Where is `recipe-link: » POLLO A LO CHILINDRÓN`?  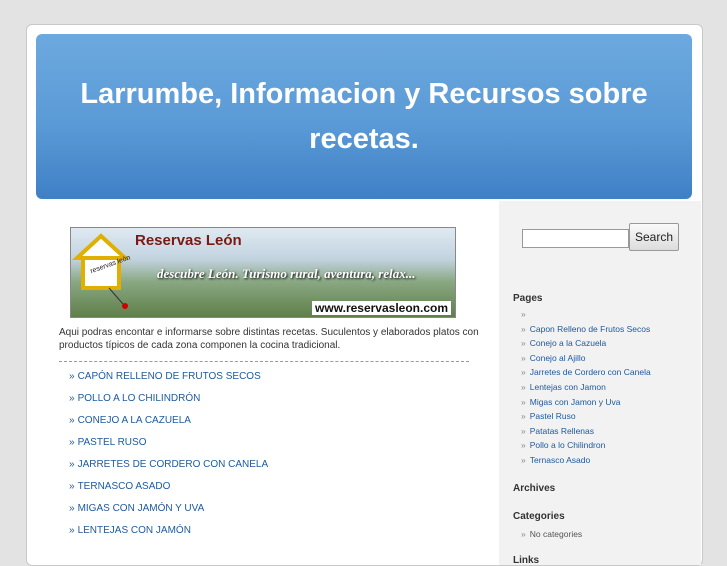 recipe-link: » POLLO A LO CHILINDRÓN is located at coordinates (168, 404).